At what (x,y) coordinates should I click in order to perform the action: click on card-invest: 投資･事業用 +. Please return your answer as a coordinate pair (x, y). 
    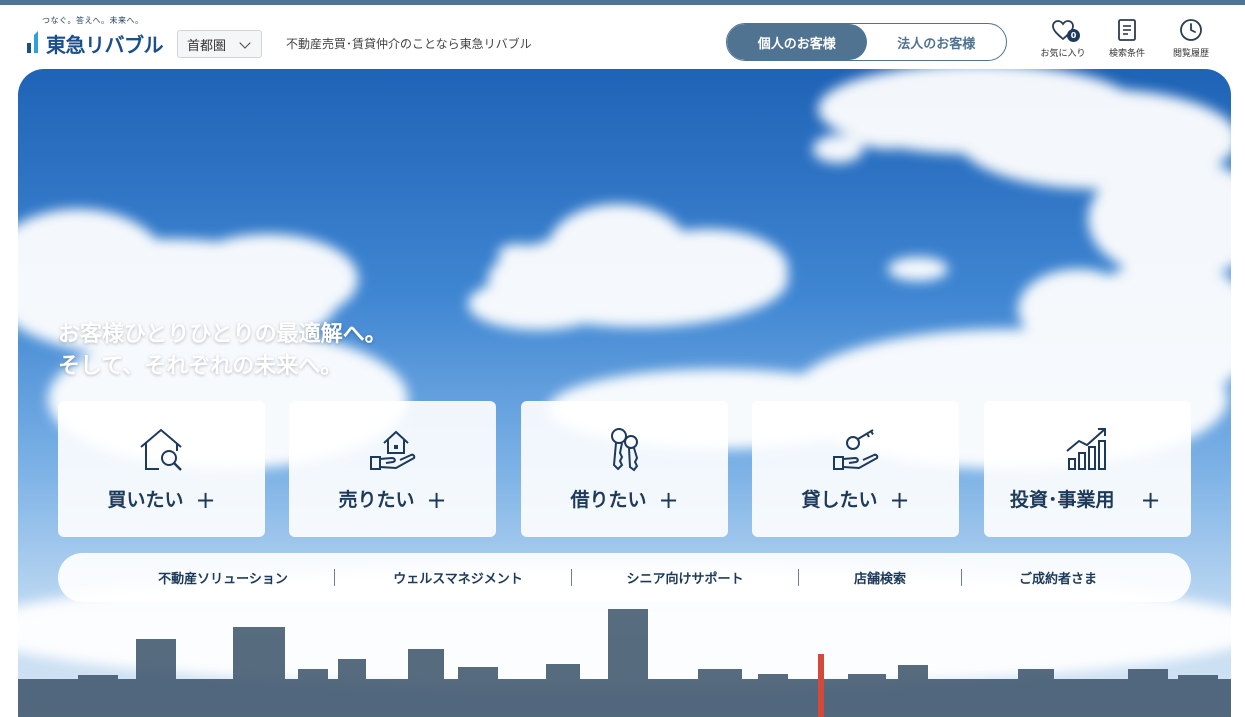
    Looking at the image, I should click on (1087, 469).